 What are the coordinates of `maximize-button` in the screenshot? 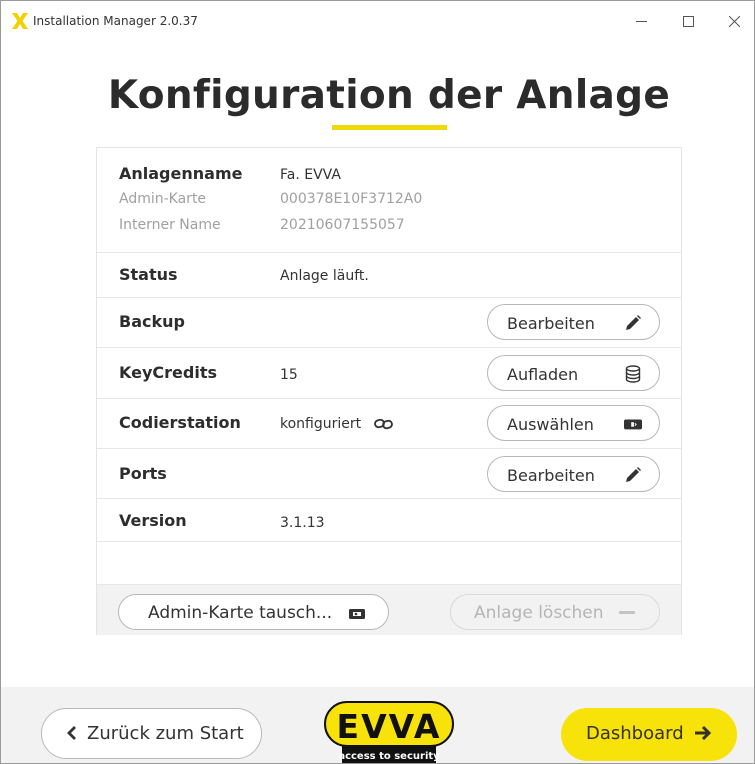 It's located at (688, 21).